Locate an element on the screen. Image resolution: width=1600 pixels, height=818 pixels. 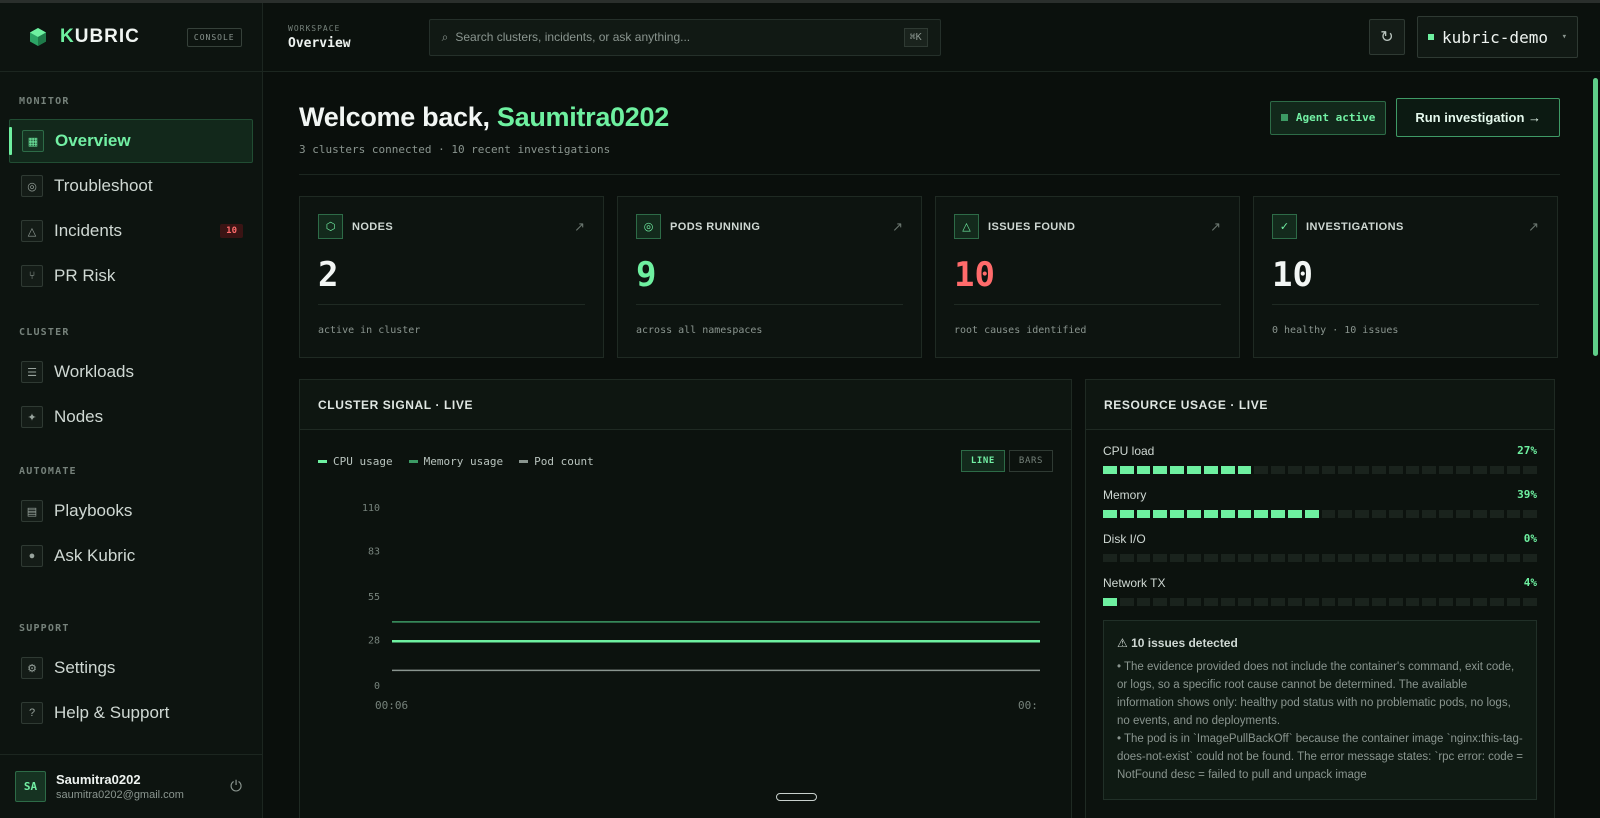
user-email: saumitra0202@gmail.com is located at coordinates (120, 795).